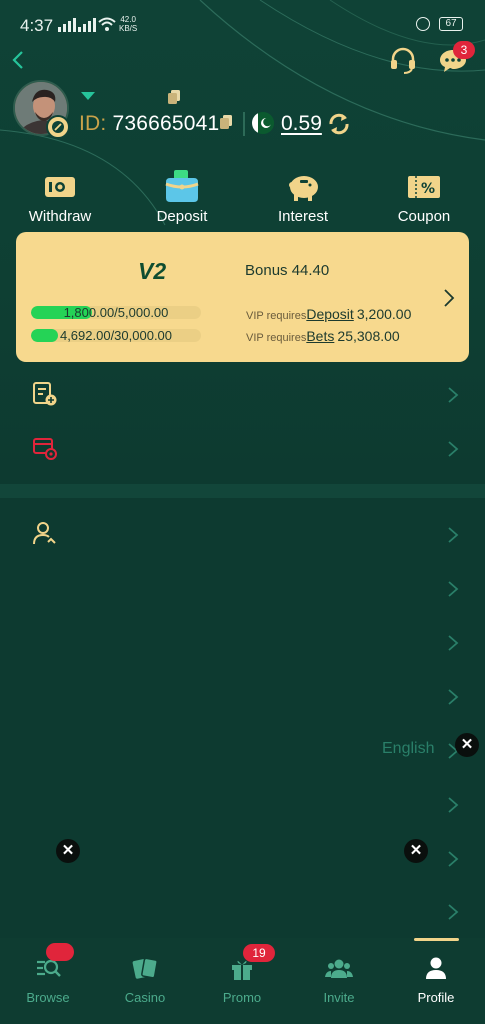 The height and width of the screenshot is (1024, 485). What do you see at coordinates (18, 60) in the screenshot?
I see `back-arrow-icon` at bounding box center [18, 60].